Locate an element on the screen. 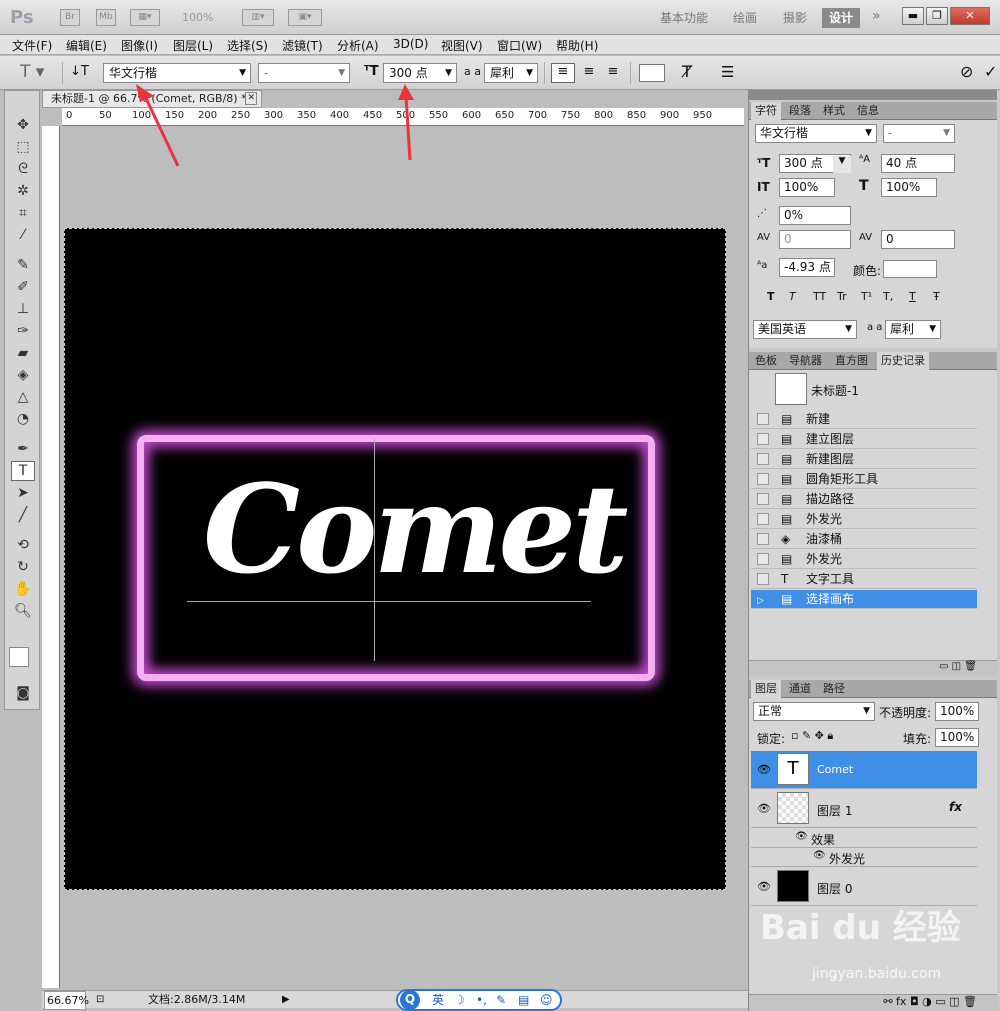  marquee-tool-icon: ⬚ is located at coordinates (23, 147).